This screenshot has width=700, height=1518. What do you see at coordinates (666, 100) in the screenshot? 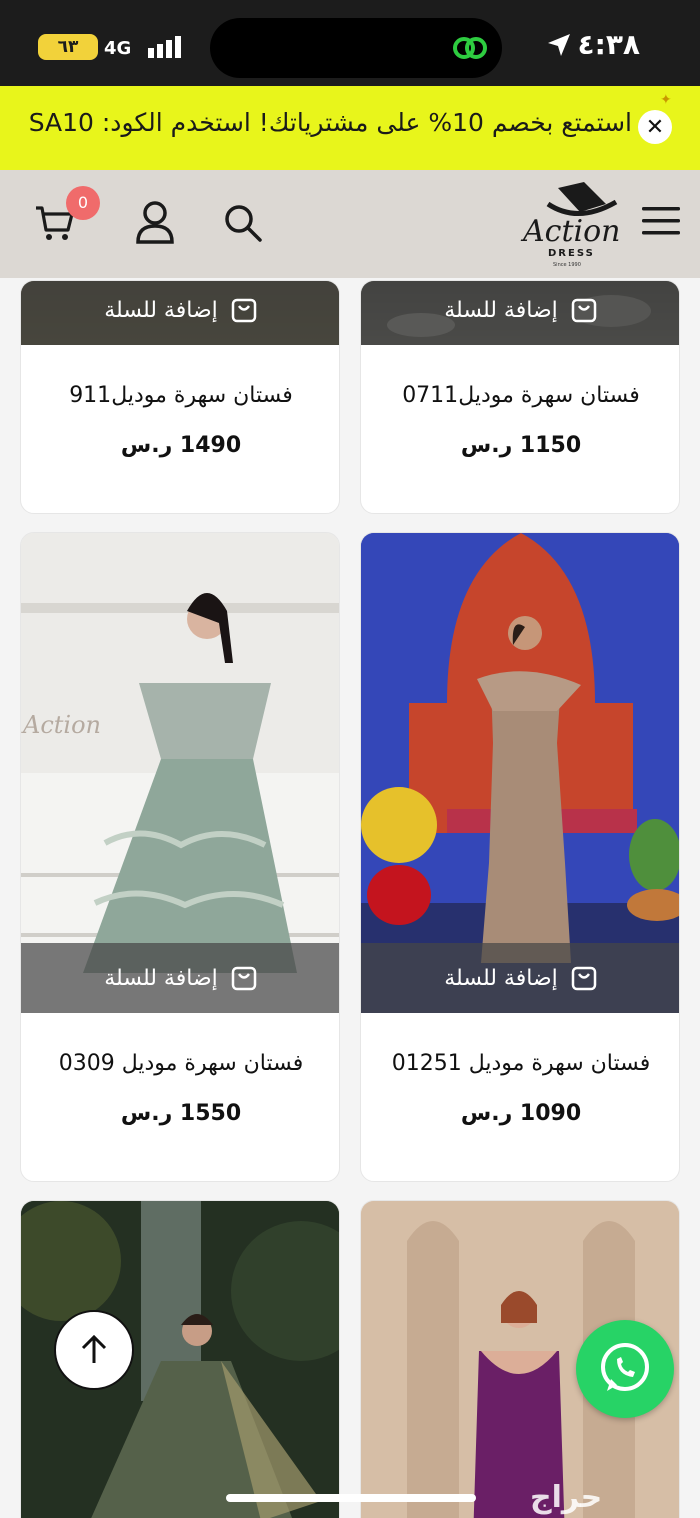
I see `sparkle-icon: ✦` at bounding box center [666, 100].